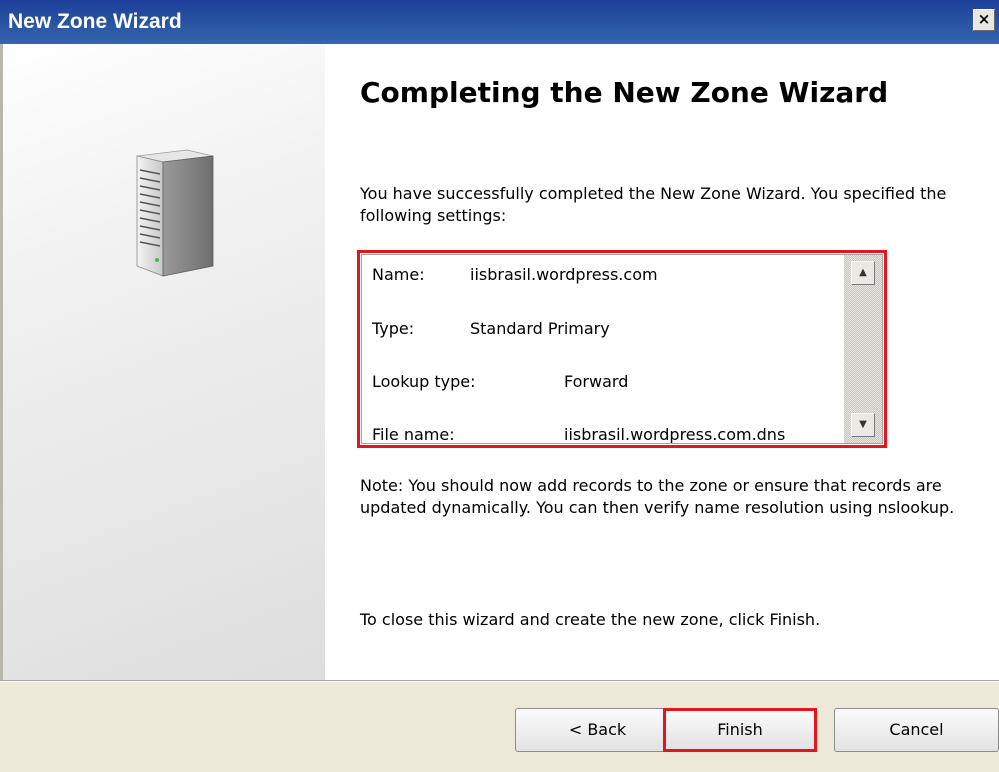 The width and height of the screenshot is (999, 772). What do you see at coordinates (413, 434) in the screenshot?
I see `settings-label: File name:` at bounding box center [413, 434].